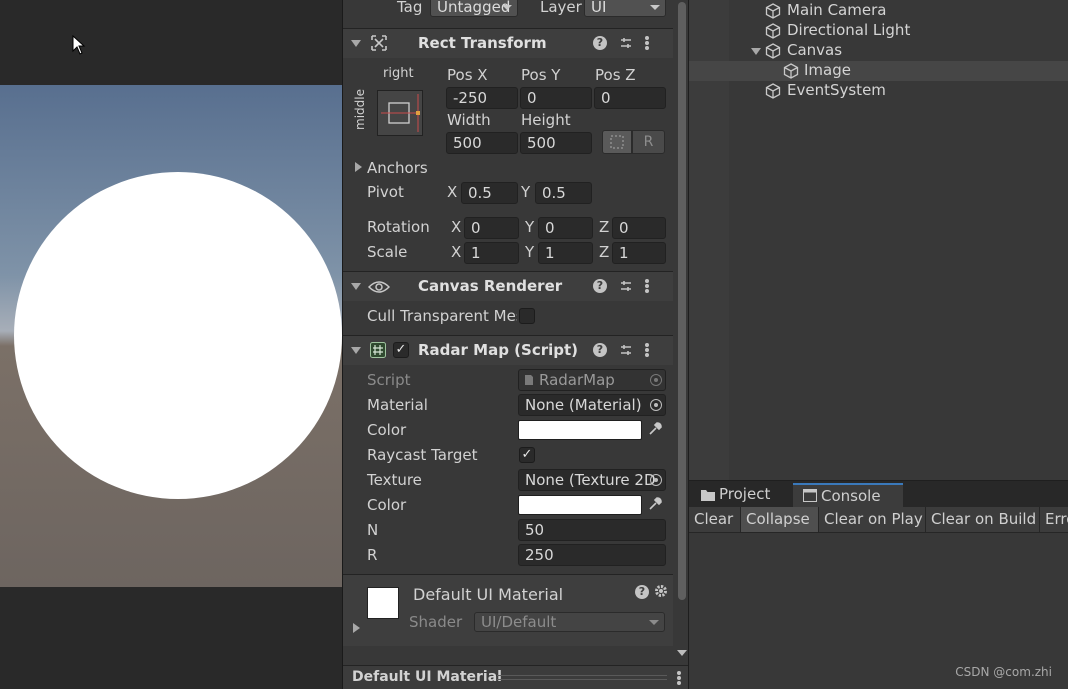 The height and width of the screenshot is (689, 1068). I want to click on blueprint-mode-button, so click(617, 142).